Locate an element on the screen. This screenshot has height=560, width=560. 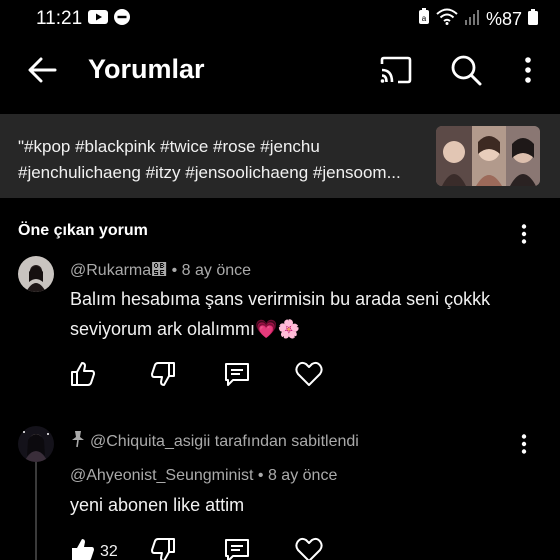
status-time: 11:21 is located at coordinates (59, 18).